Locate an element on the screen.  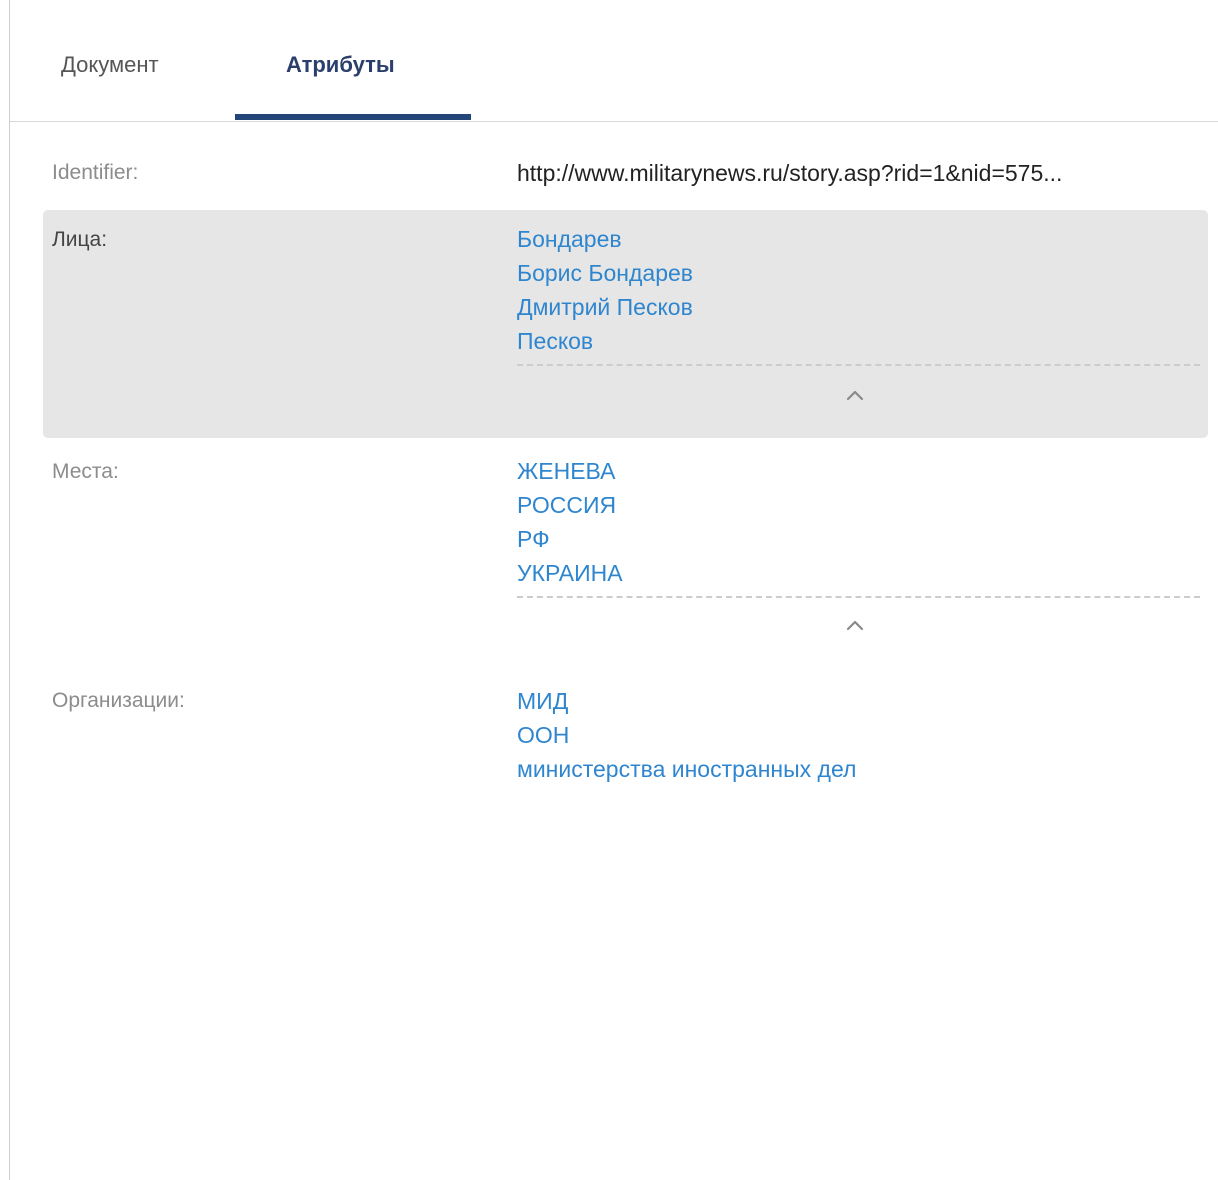
organization-link: МИД is located at coordinates (686, 701).